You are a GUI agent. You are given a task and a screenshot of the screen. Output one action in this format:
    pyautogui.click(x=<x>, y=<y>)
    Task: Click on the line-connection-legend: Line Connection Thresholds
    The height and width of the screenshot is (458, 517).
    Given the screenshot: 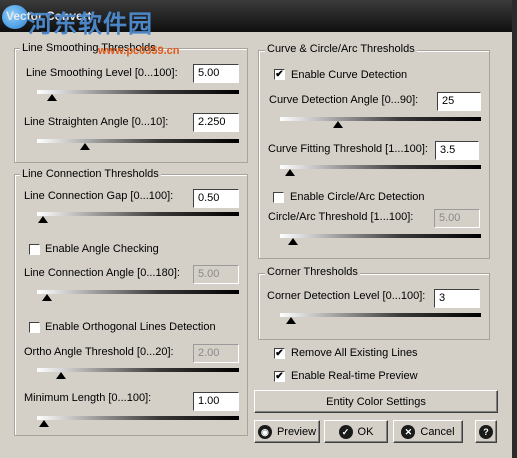 What is the action you would take?
    pyautogui.click(x=90, y=174)
    